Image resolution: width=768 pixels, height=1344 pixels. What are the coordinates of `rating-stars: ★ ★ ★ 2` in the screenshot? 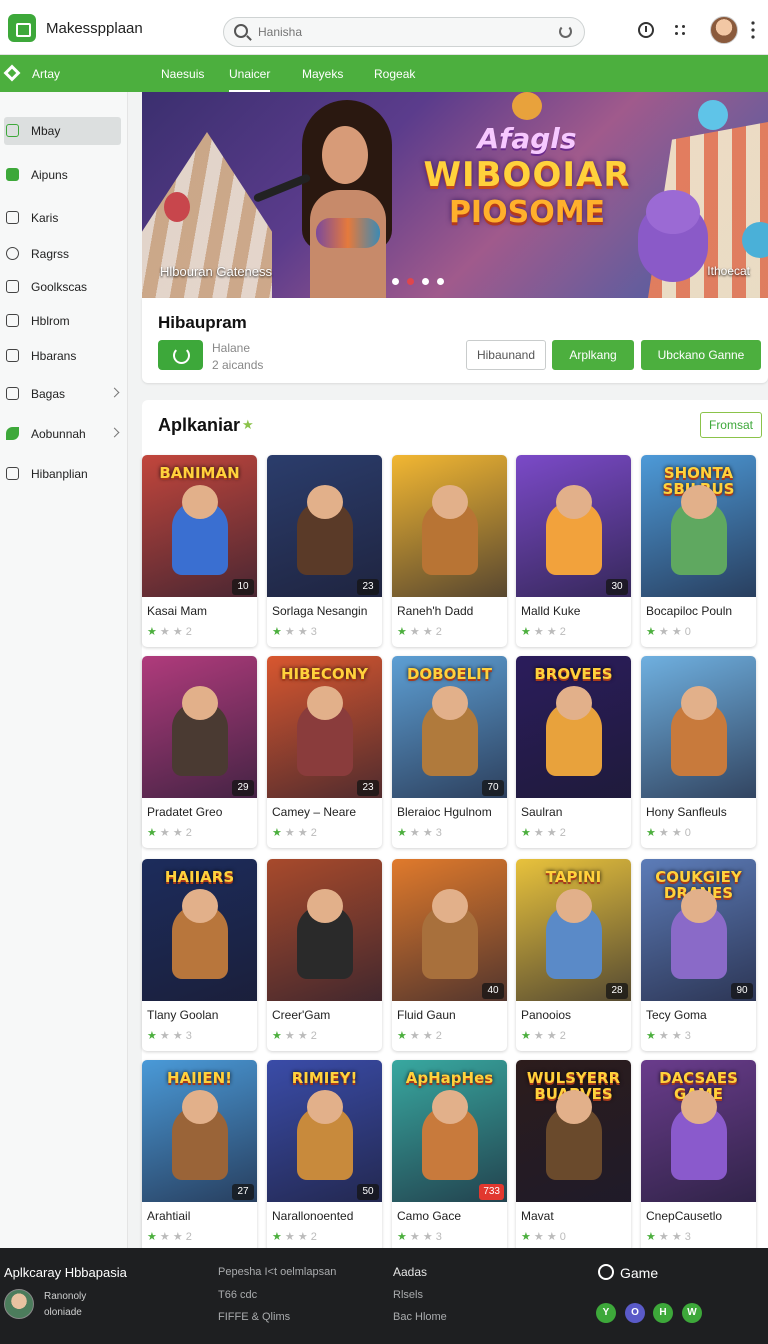 It's located at (169, 1237).